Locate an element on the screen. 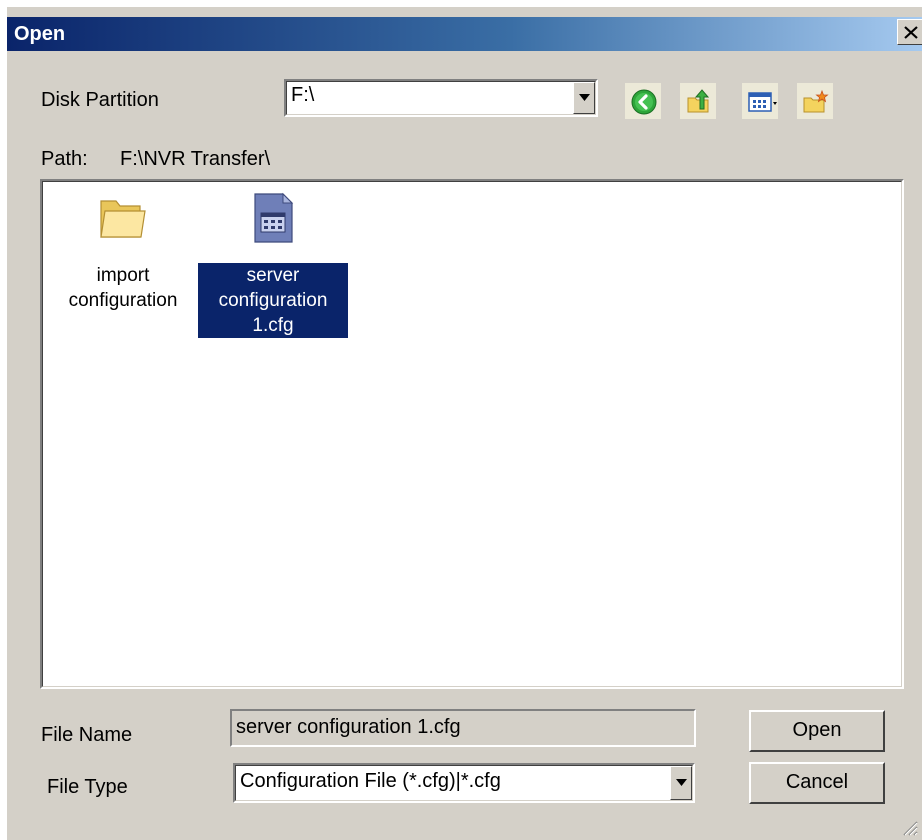 The height and width of the screenshot is (840, 922). new-folder-button is located at coordinates (815, 101).